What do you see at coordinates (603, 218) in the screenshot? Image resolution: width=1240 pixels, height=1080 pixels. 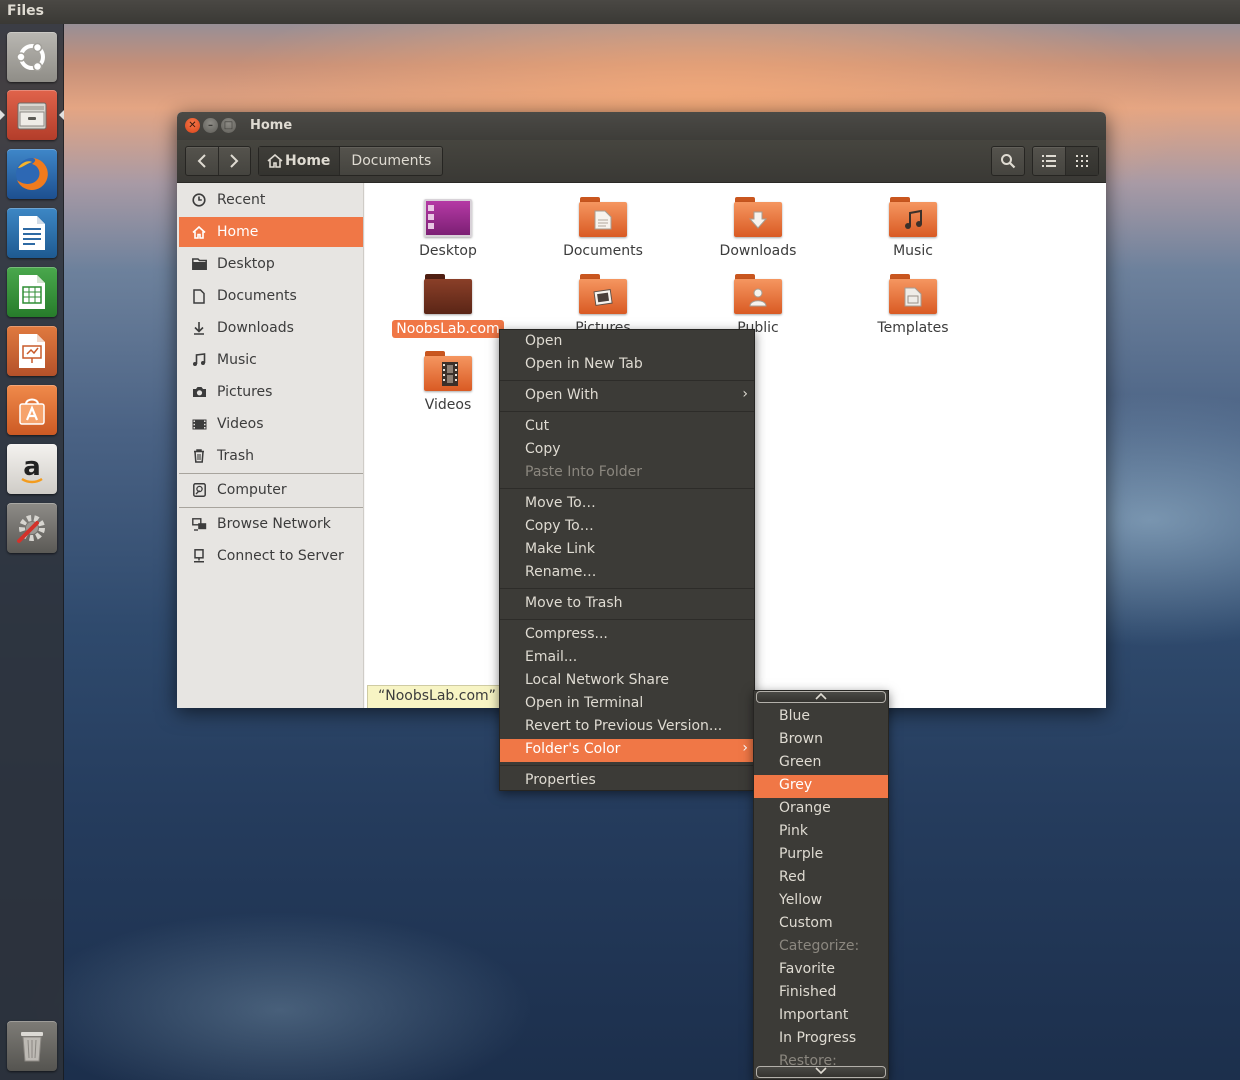 I see `documents-folder-icon` at bounding box center [603, 218].